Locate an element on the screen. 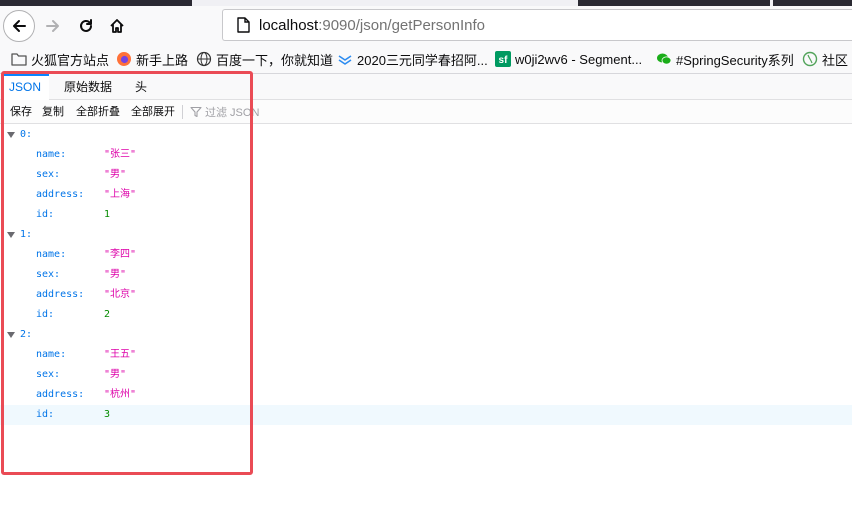 This screenshot has height=515, width=852. url-path: :9090/json/getPersonInfo is located at coordinates (401, 25).